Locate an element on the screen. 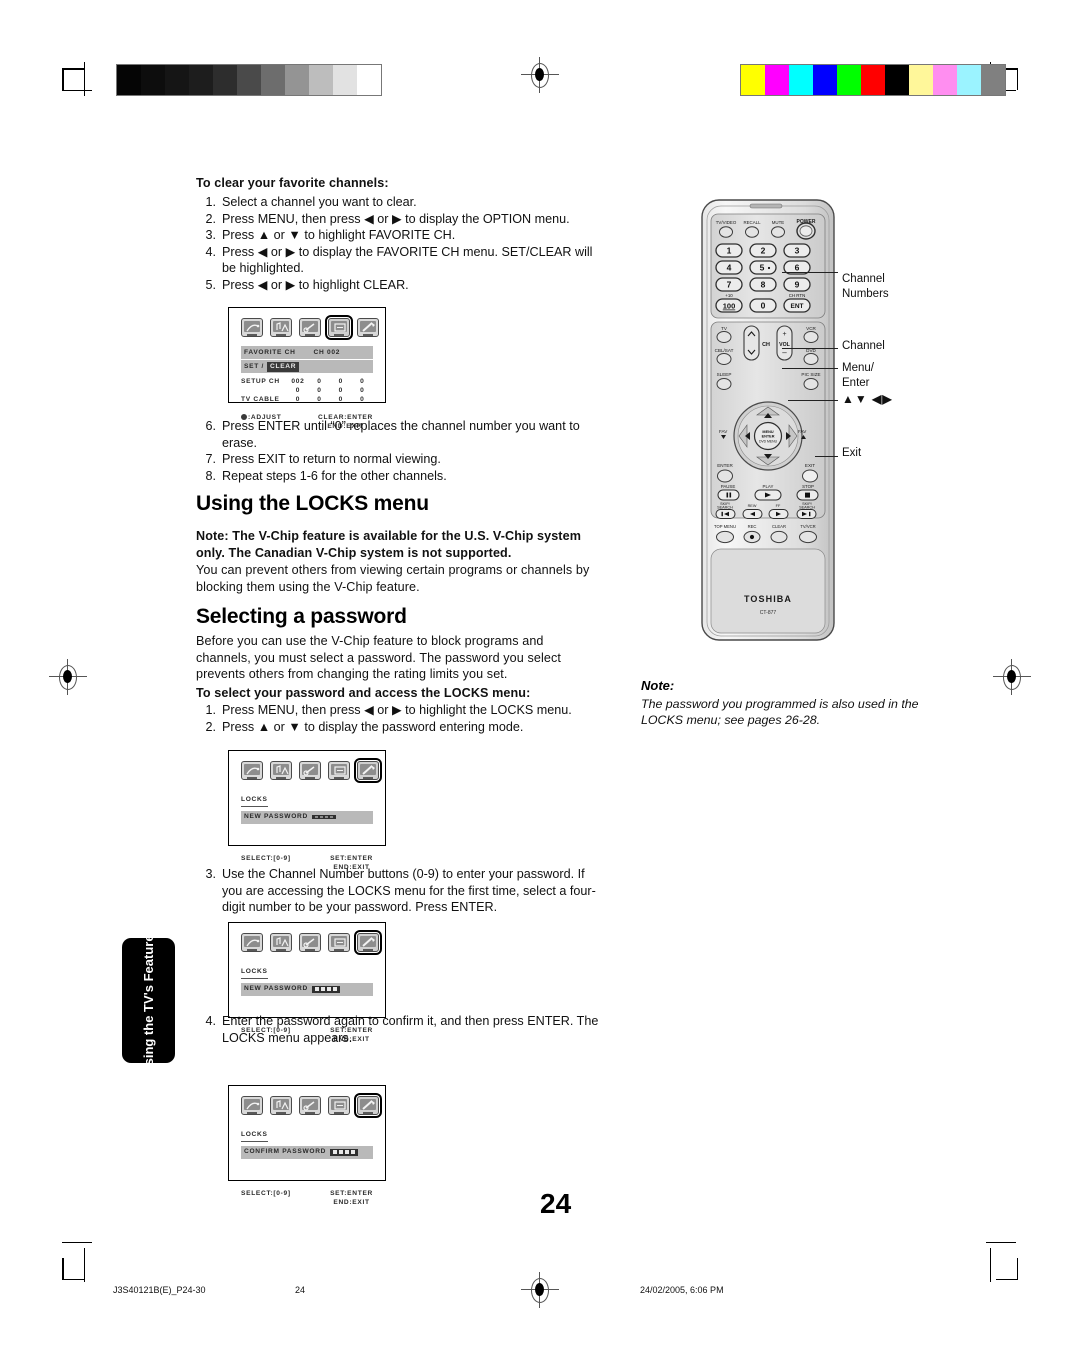 Image resolution: width=1080 pixels, height=1370 pixels. leader-line-channel is located at coordinates (810, 348).